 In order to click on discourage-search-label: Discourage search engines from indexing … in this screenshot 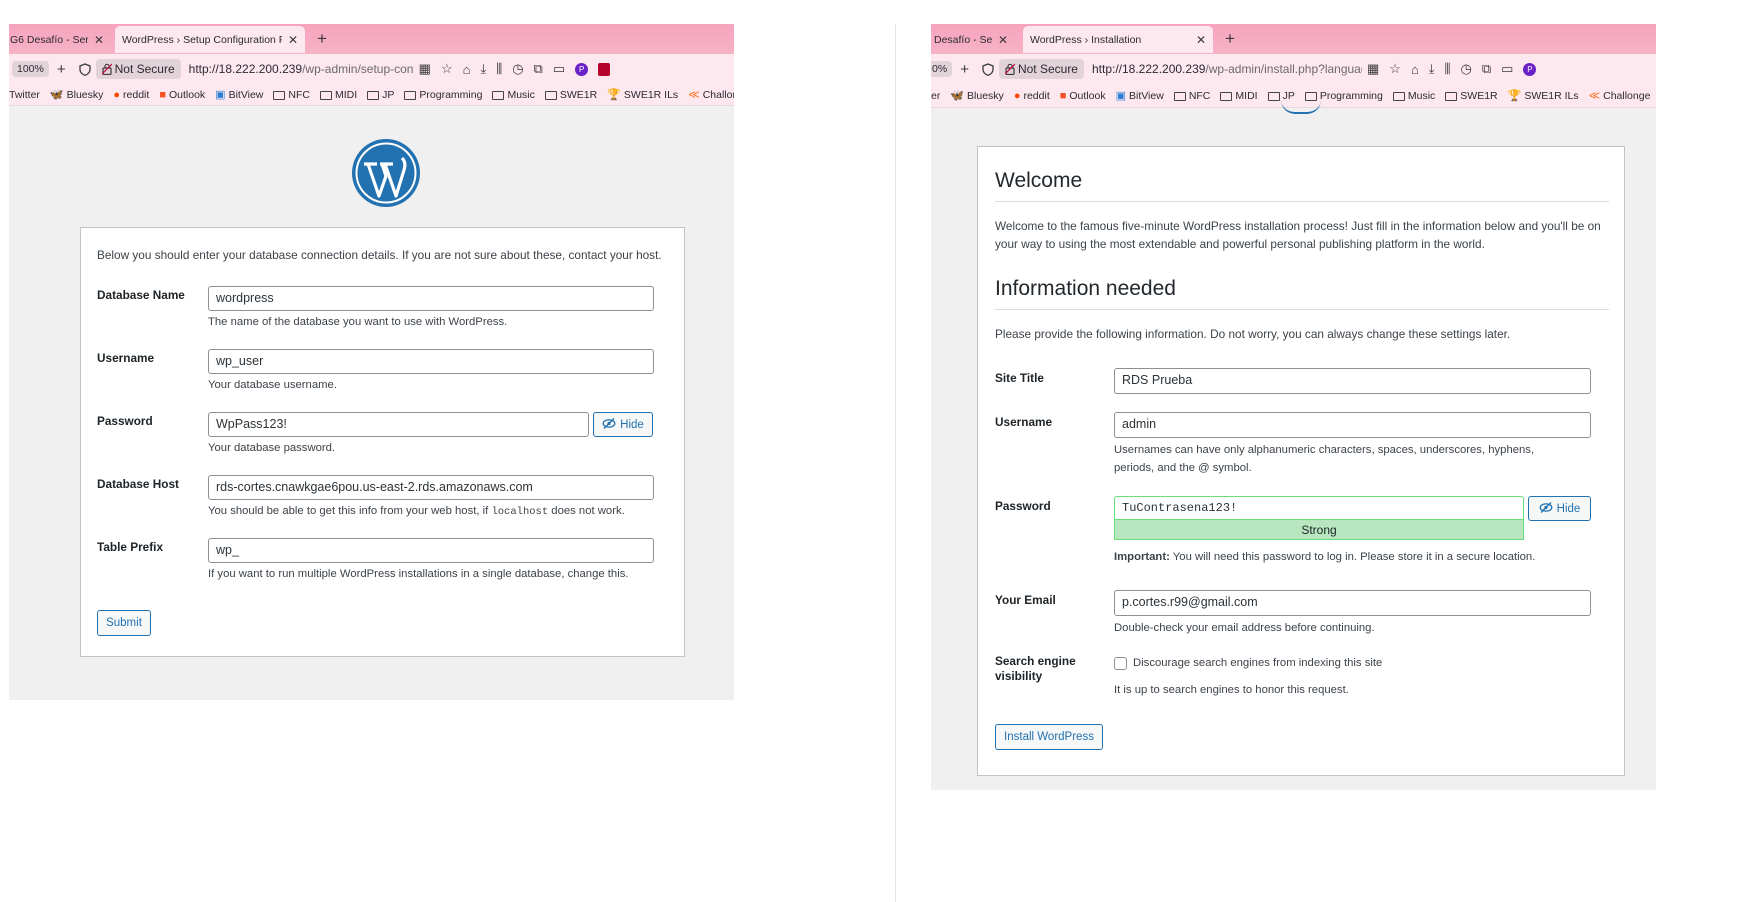, I will do `click(1257, 663)`.